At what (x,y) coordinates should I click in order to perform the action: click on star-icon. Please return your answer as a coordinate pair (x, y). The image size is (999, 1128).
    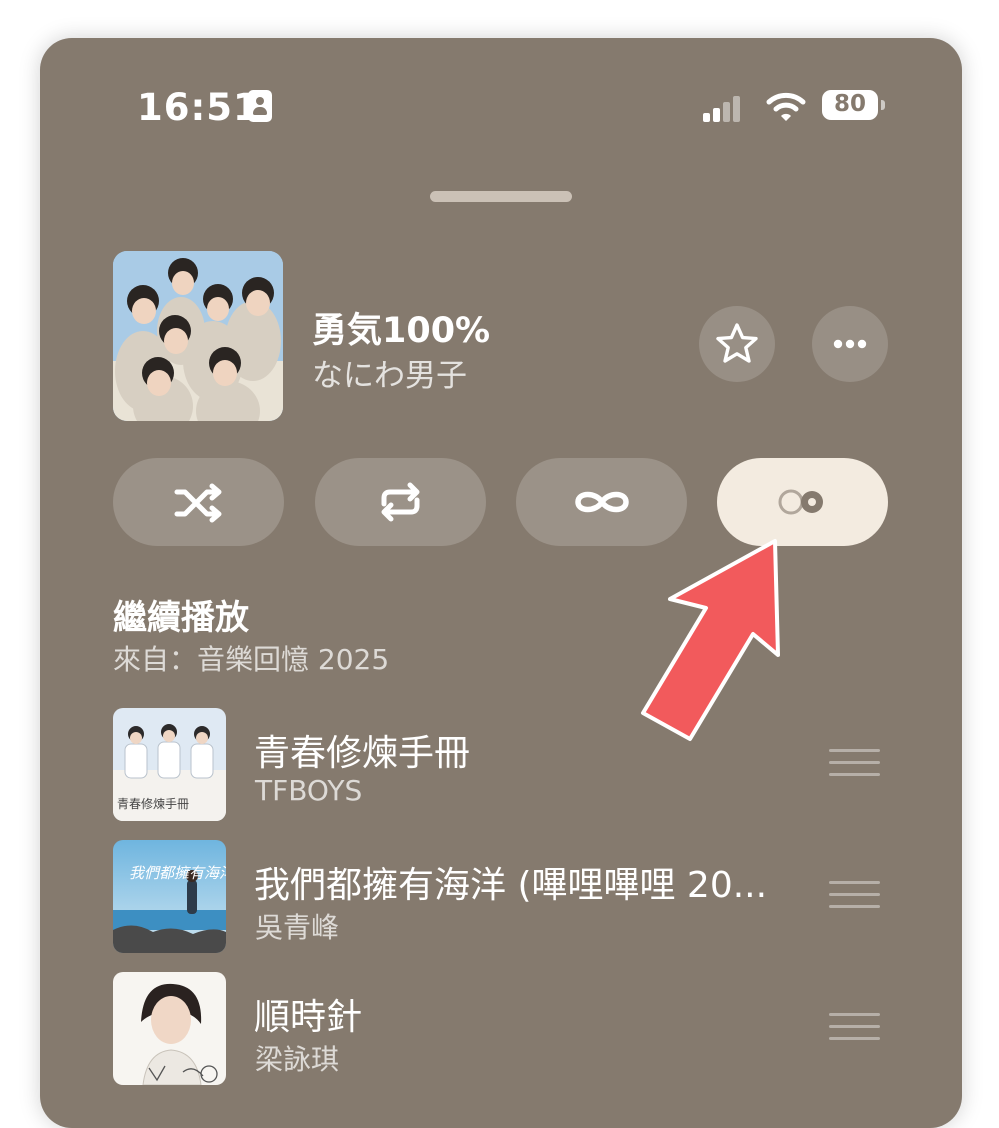
    Looking at the image, I should click on (737, 343).